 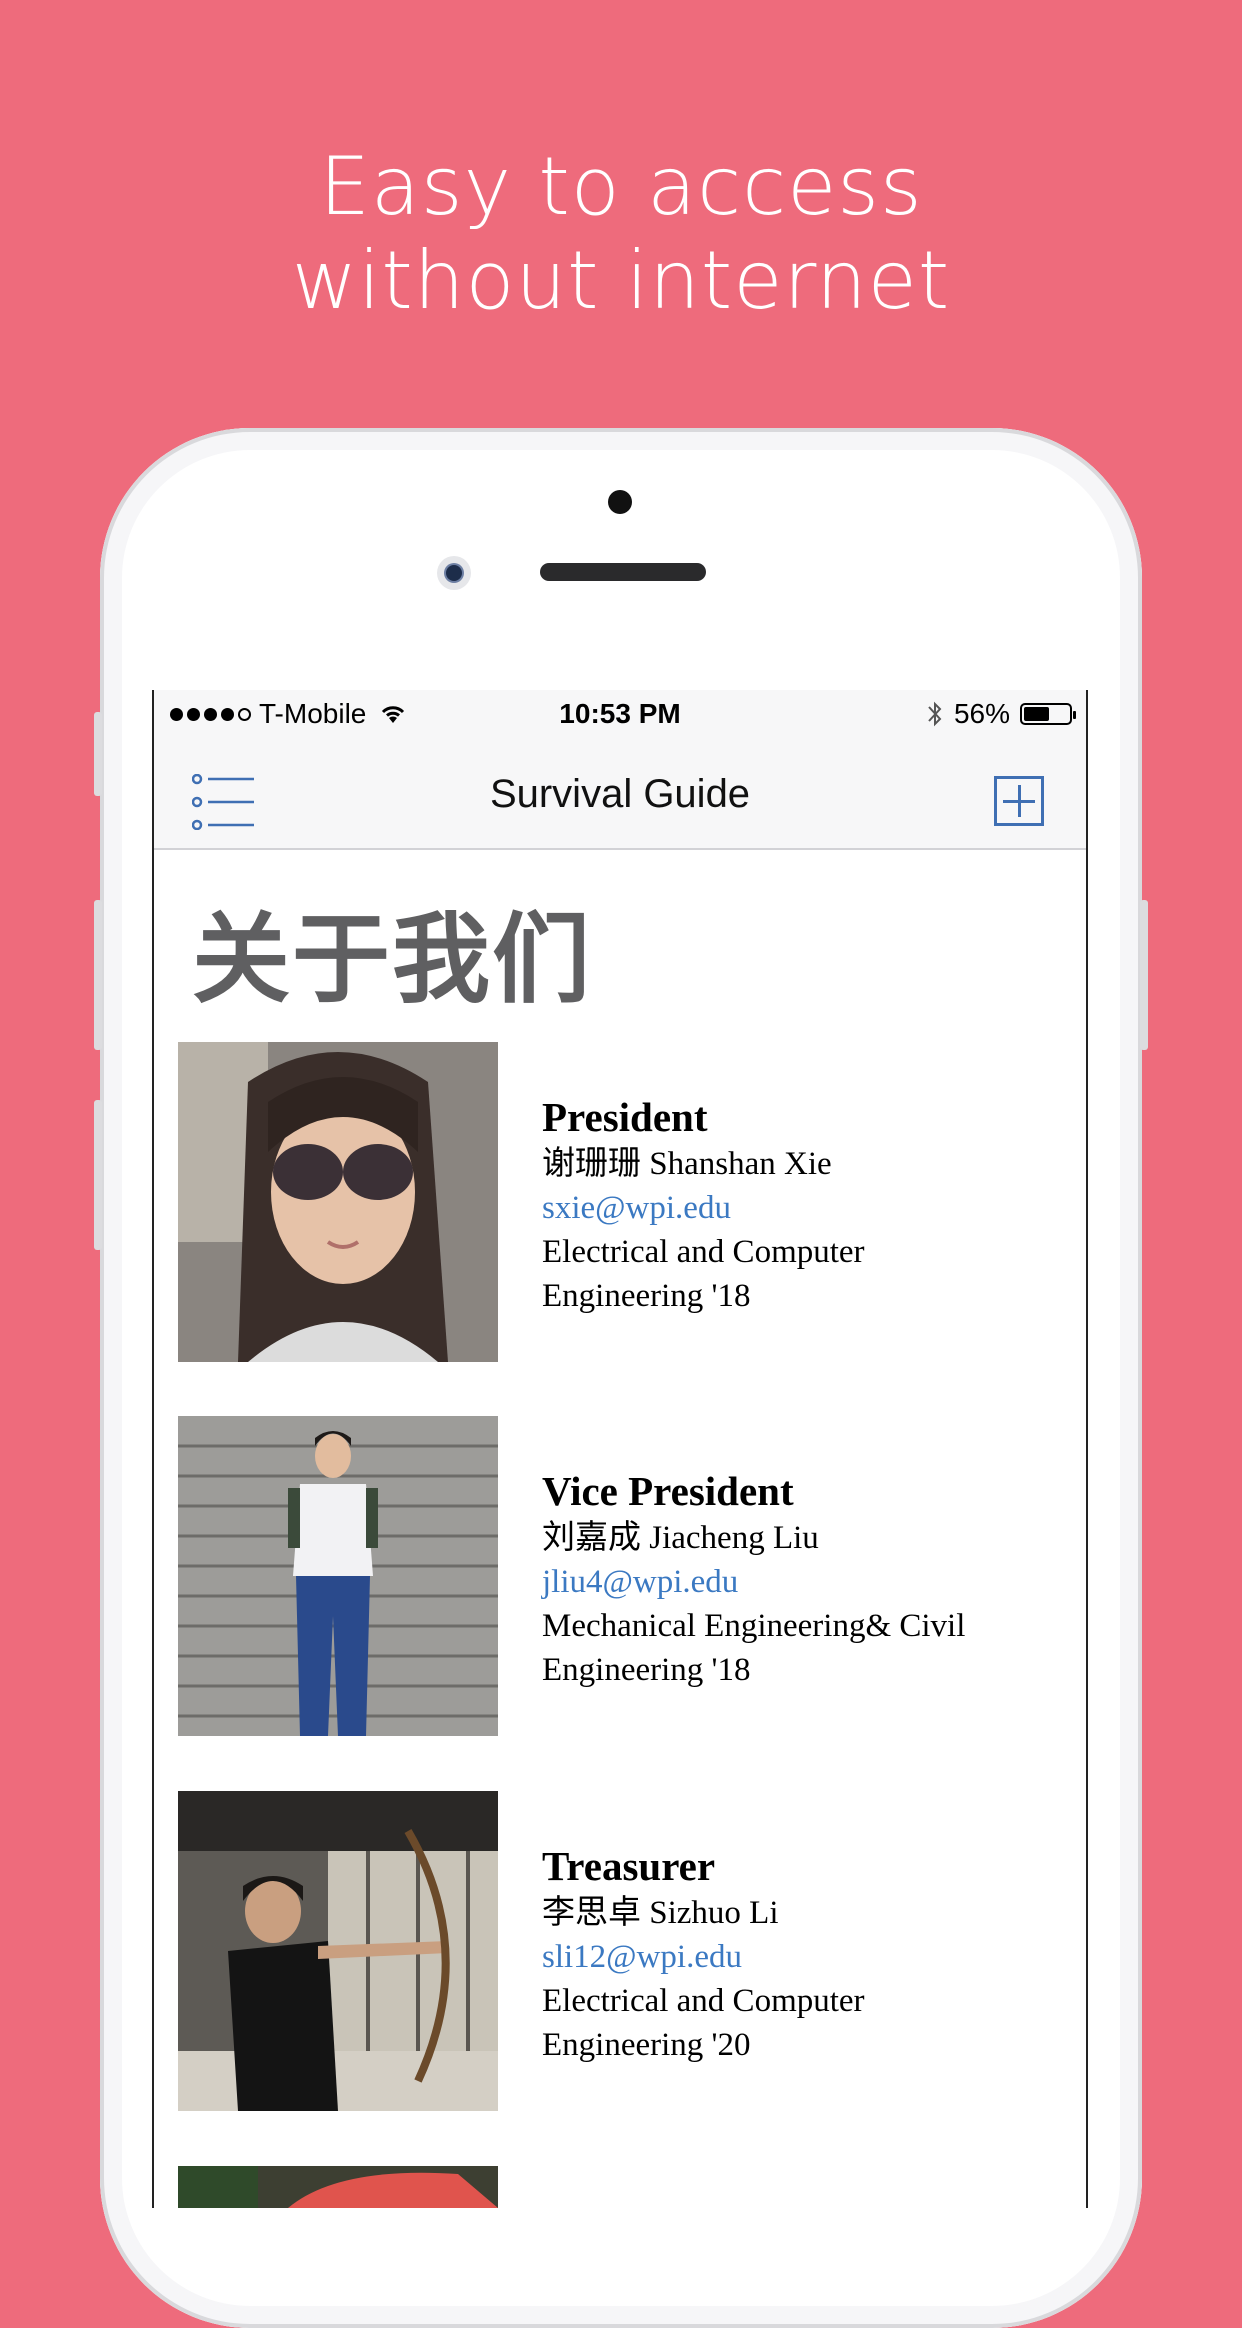 What do you see at coordinates (1036, 714) in the screenshot?
I see `battery-fill` at bounding box center [1036, 714].